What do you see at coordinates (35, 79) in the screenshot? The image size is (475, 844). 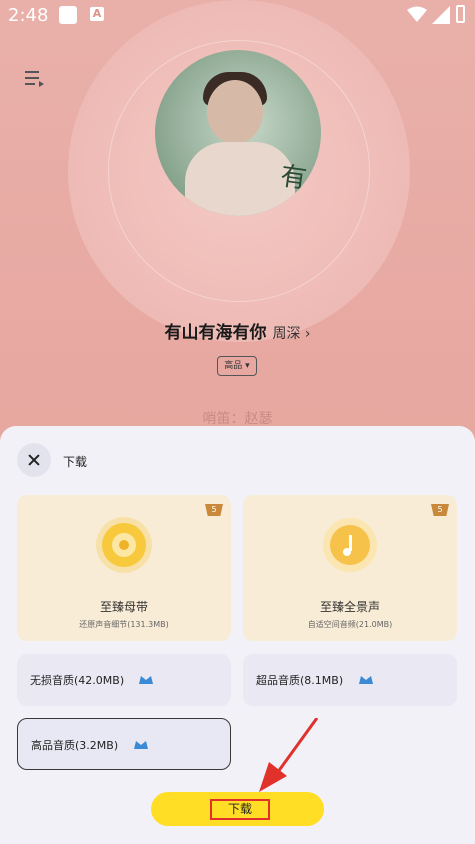 I see `playlist-icon` at bounding box center [35, 79].